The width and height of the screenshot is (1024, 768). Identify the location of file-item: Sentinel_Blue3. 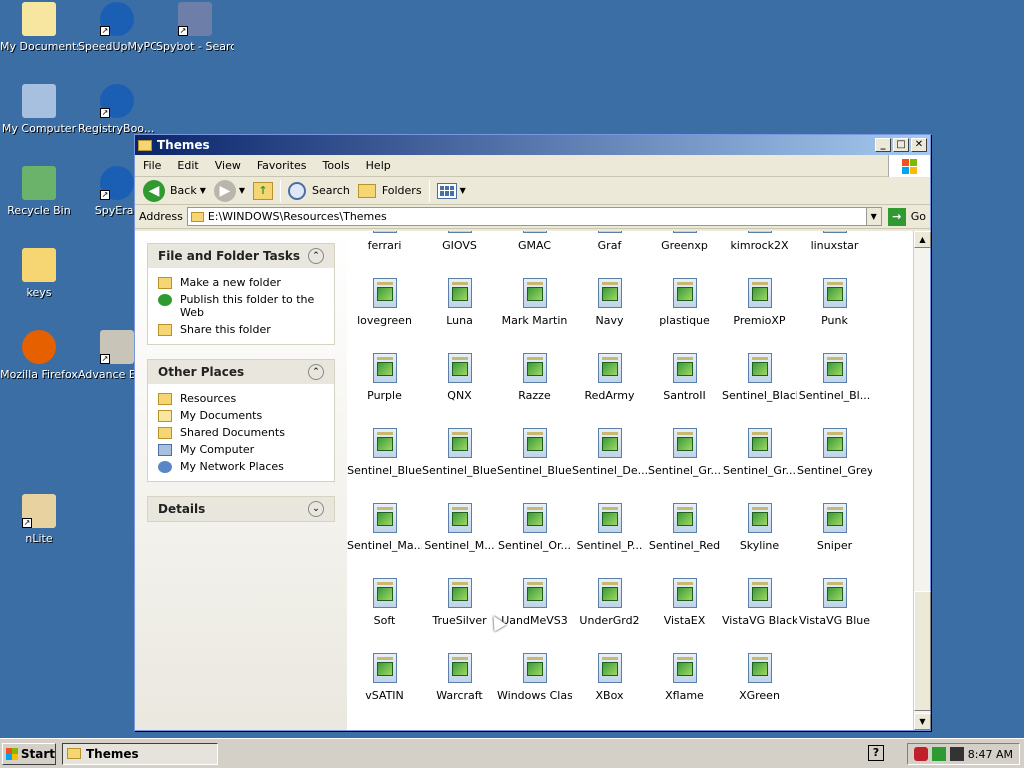
(534, 452).